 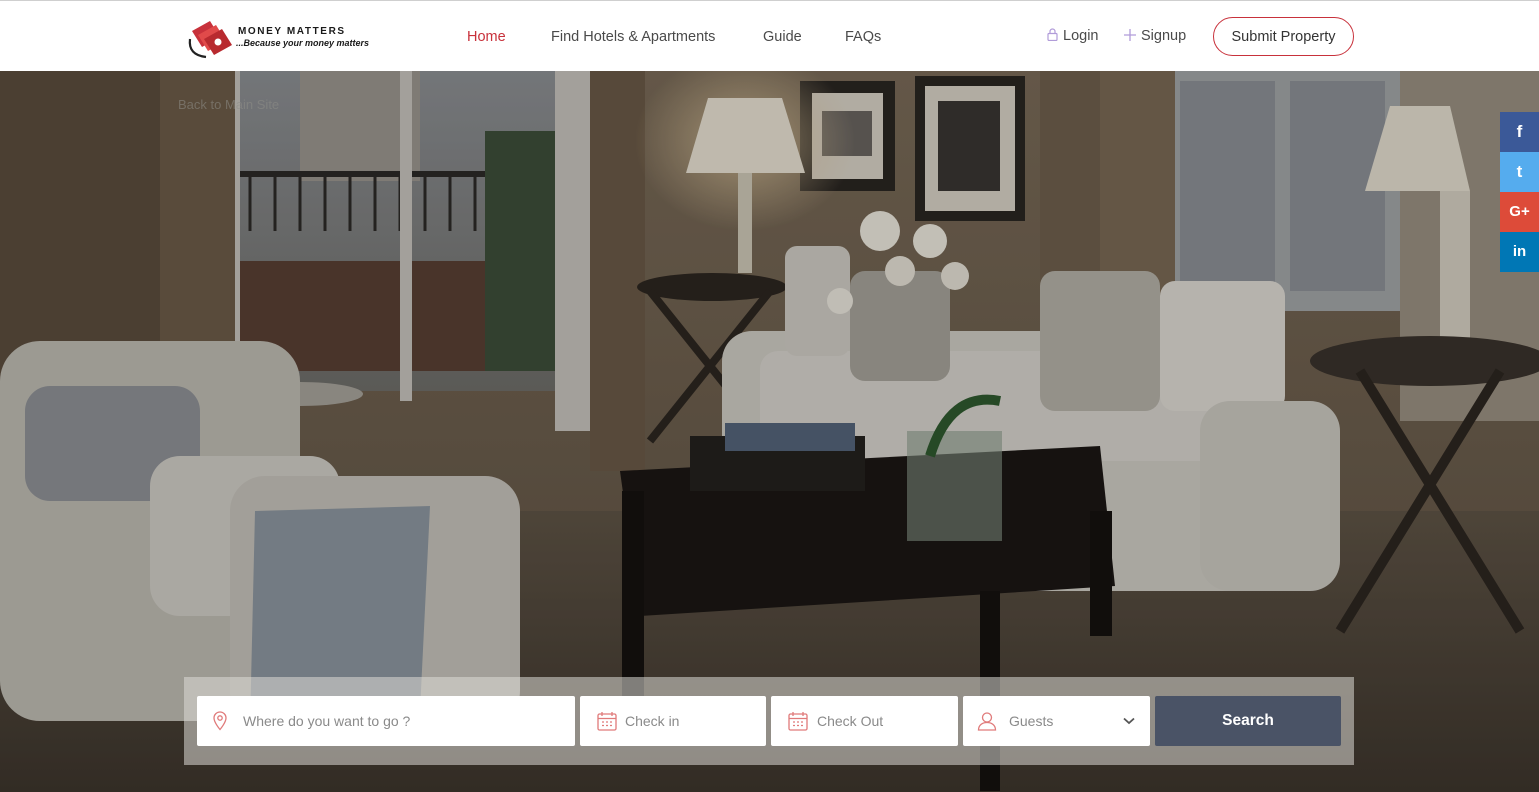 I want to click on lock-icon, so click(x=1052, y=35).